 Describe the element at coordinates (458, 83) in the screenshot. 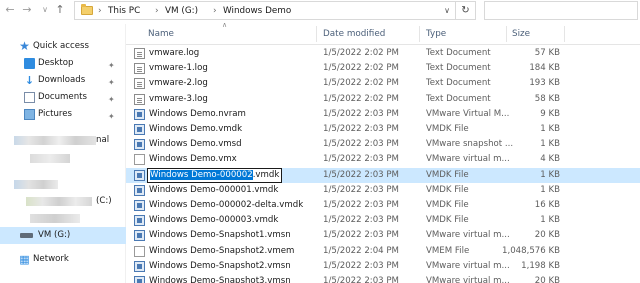

I see `file-type: Text Document` at that location.